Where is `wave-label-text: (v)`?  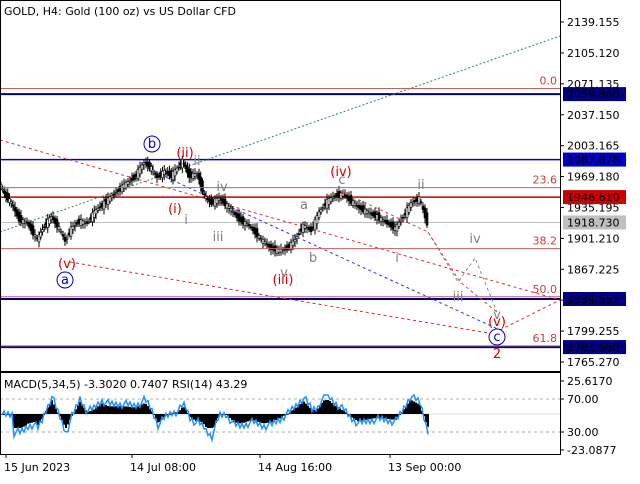
wave-label-text: (v) is located at coordinates (67, 264).